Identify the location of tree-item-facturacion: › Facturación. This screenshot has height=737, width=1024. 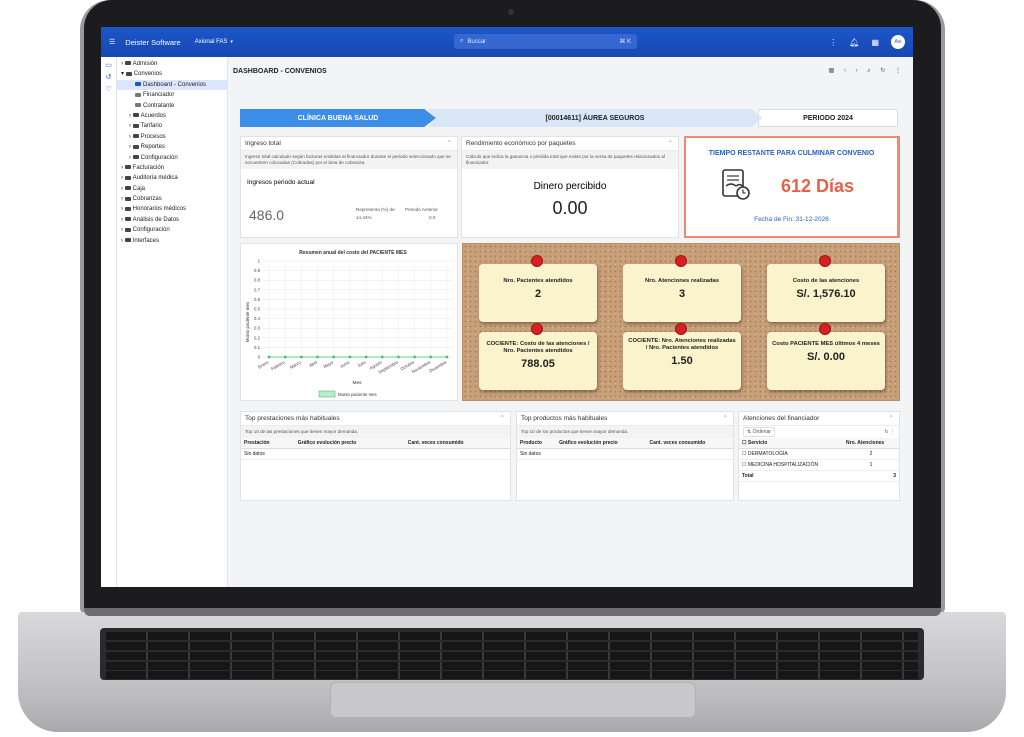
(172, 168).